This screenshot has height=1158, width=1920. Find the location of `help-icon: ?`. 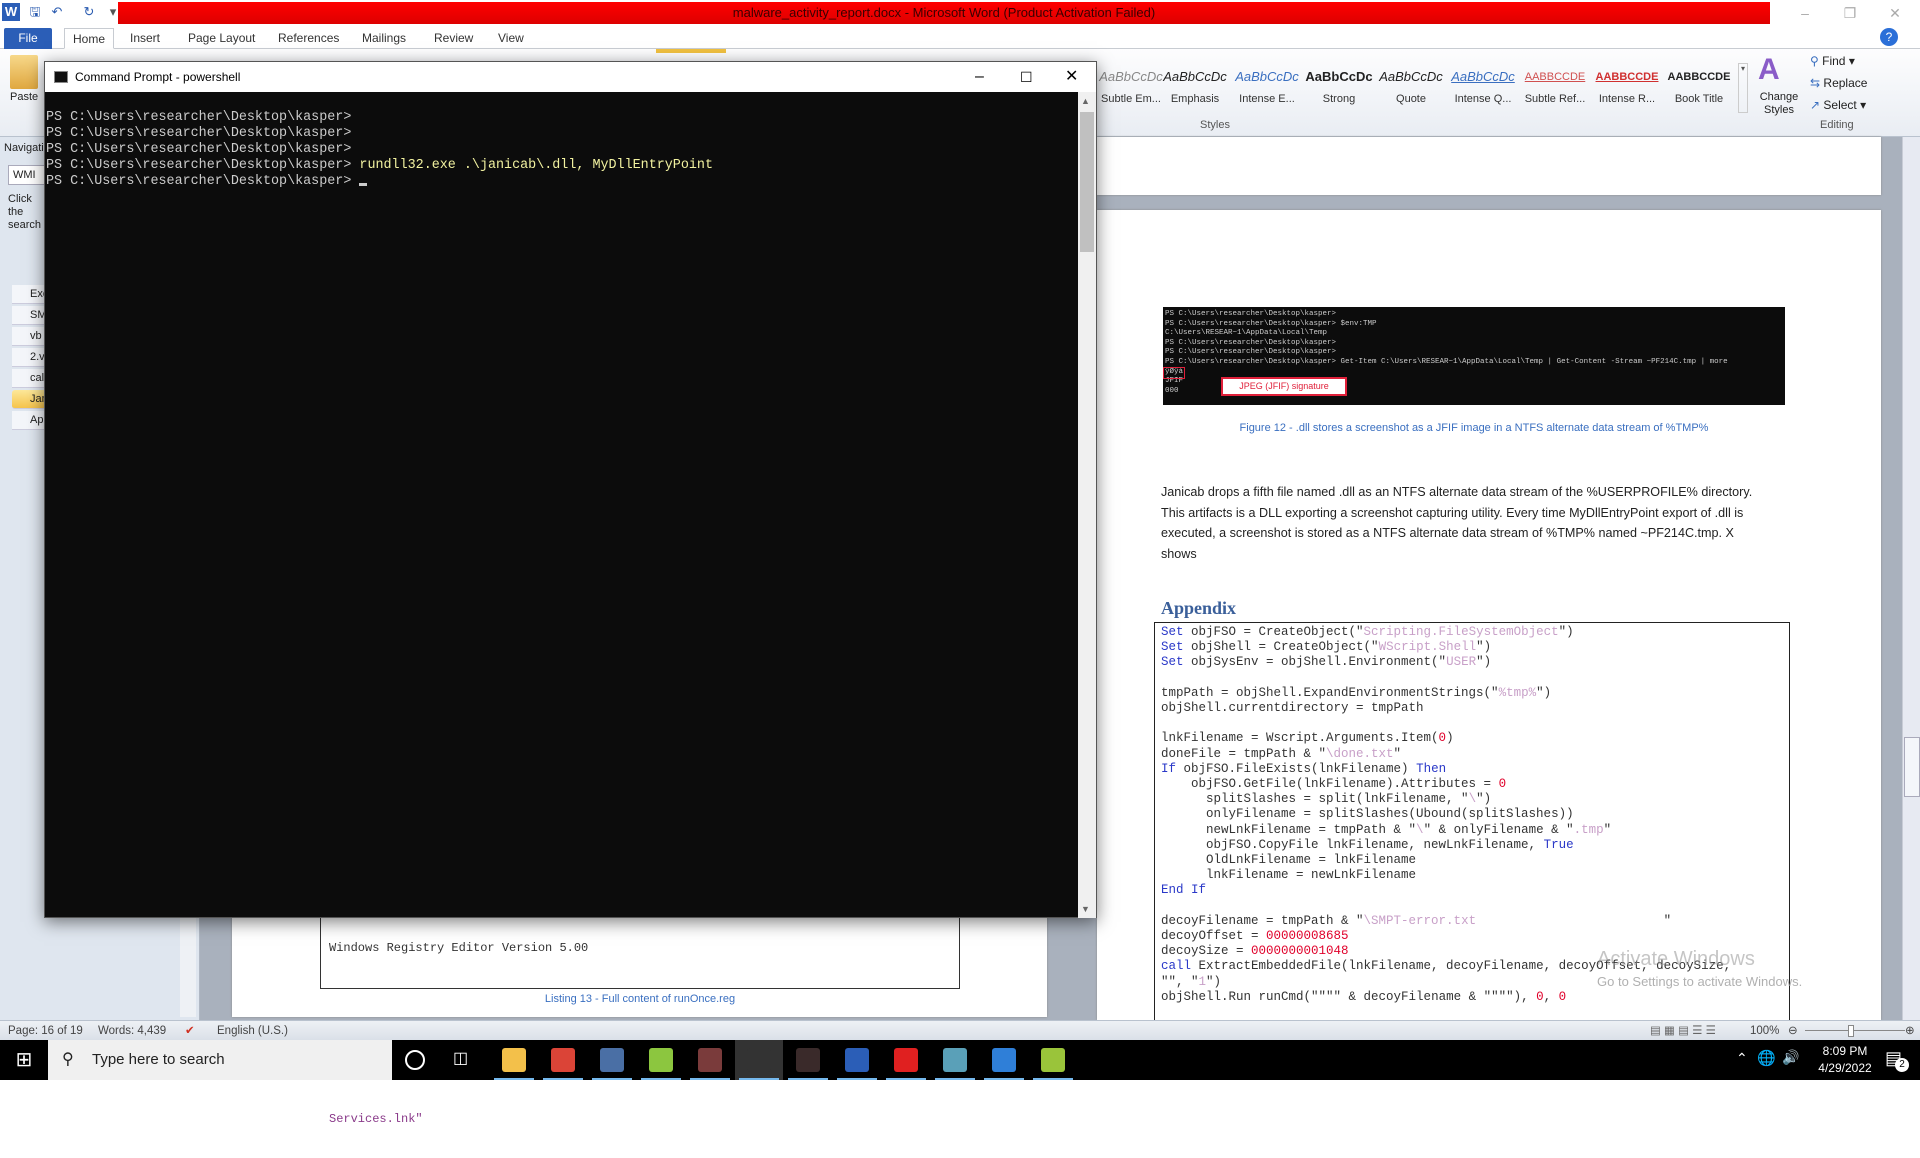

help-icon: ? is located at coordinates (1889, 37).